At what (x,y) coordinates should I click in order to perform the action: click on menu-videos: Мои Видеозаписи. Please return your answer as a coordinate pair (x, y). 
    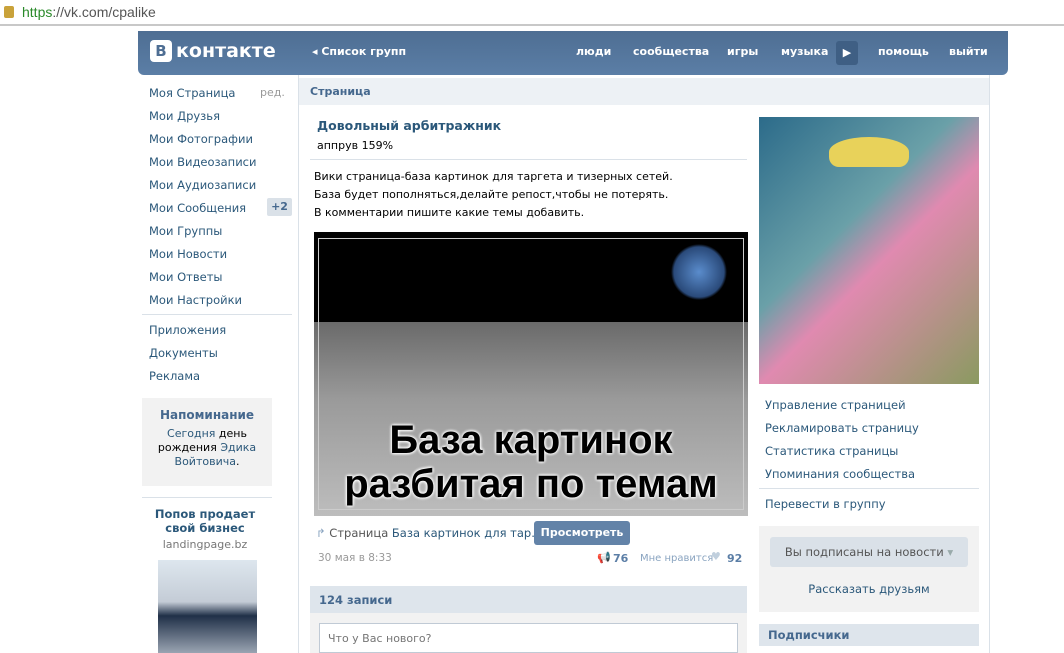
    Looking at the image, I should click on (202, 162).